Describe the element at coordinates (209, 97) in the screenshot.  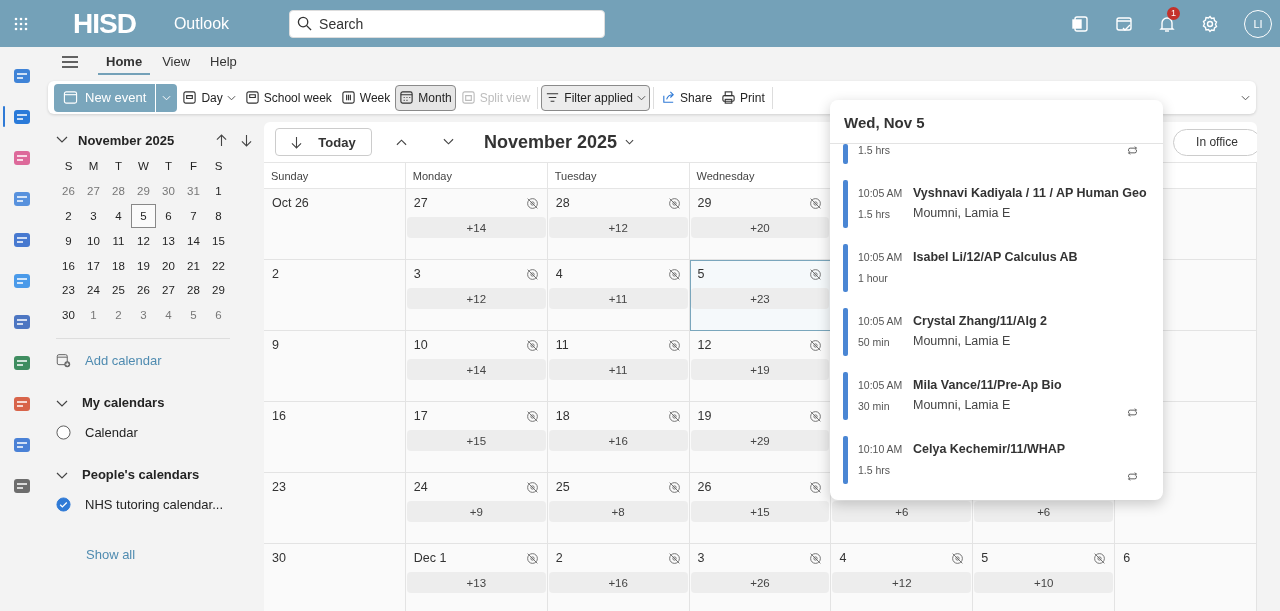
I see `view-button: Day` at that location.